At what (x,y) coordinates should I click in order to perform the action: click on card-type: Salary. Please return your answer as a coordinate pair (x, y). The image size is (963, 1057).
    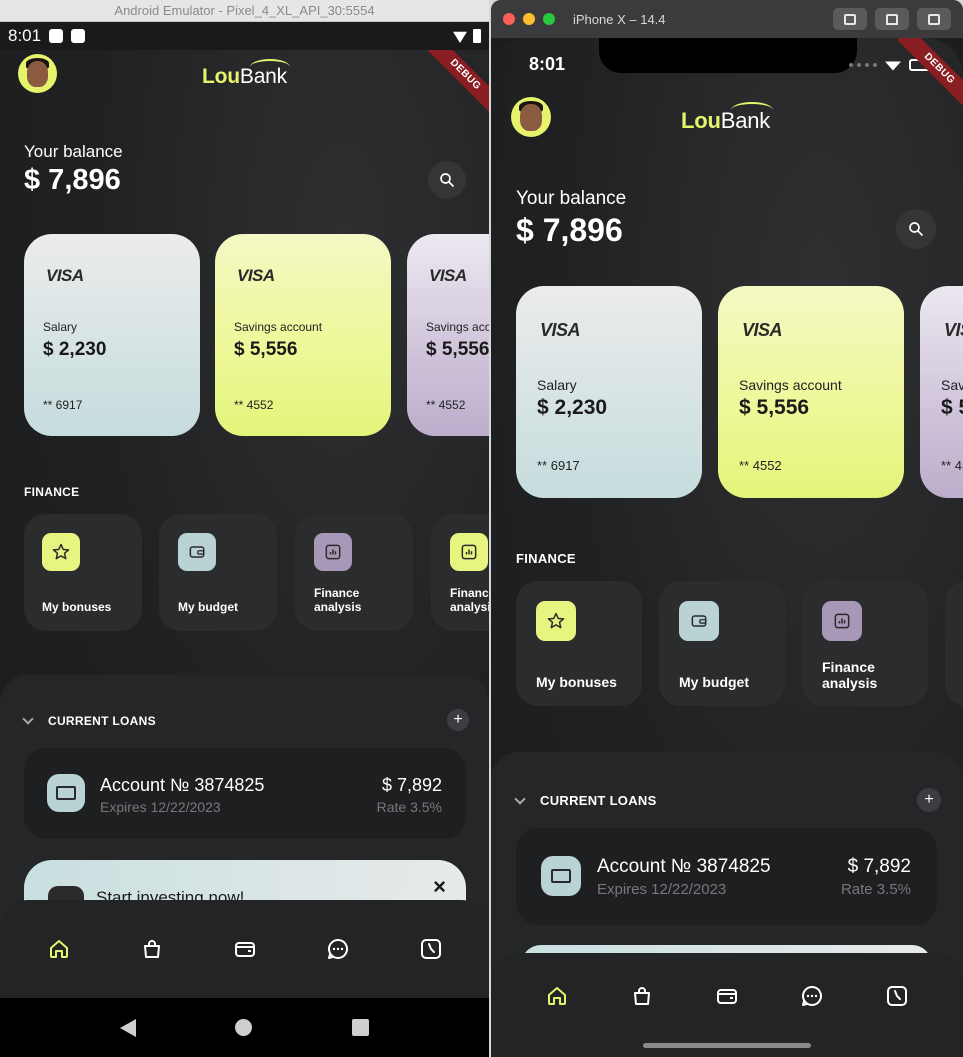
    Looking at the image, I should click on (60, 327).